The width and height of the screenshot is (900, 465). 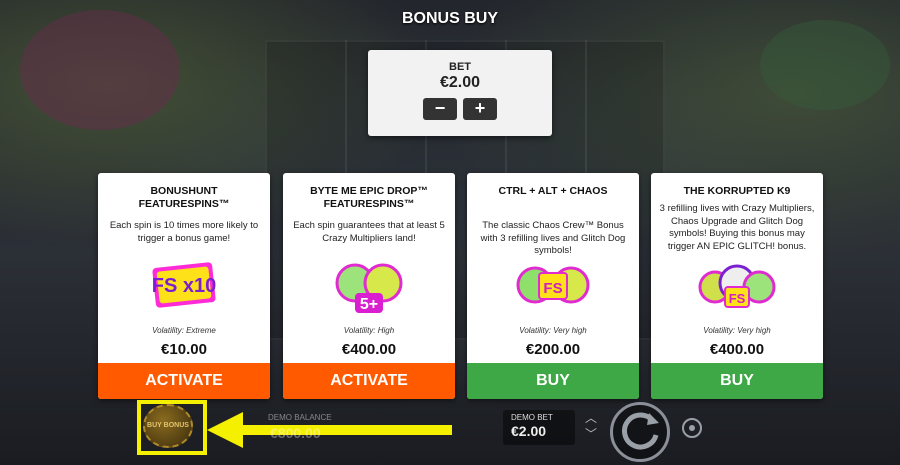 I want to click on epic-drop-5plus-icon: 5+, so click(x=369, y=288).